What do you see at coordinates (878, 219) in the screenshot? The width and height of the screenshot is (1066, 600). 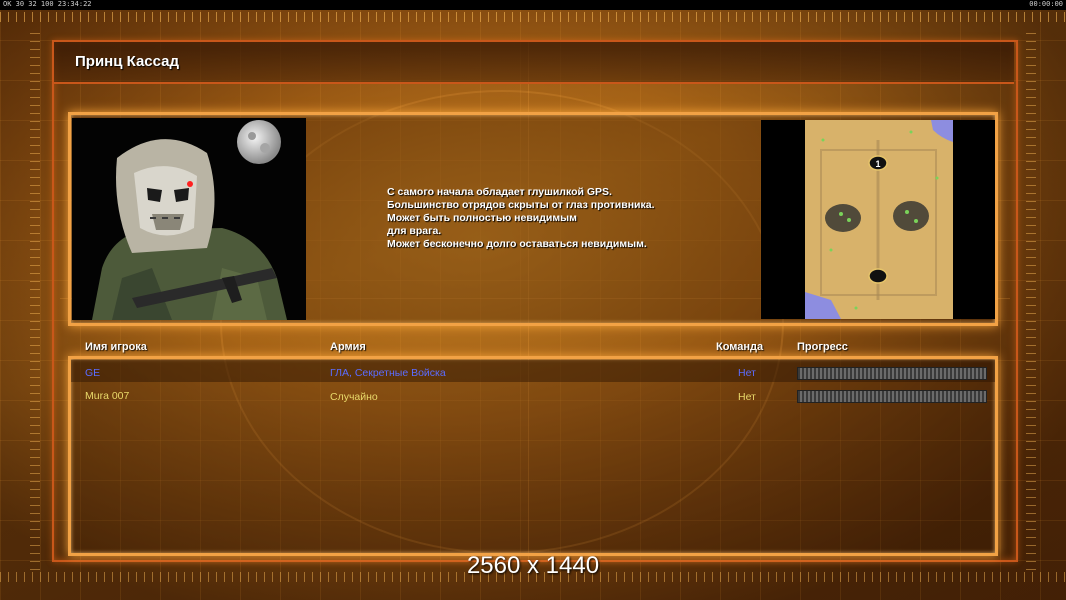 I see `desert-minimap-icon: 1` at bounding box center [878, 219].